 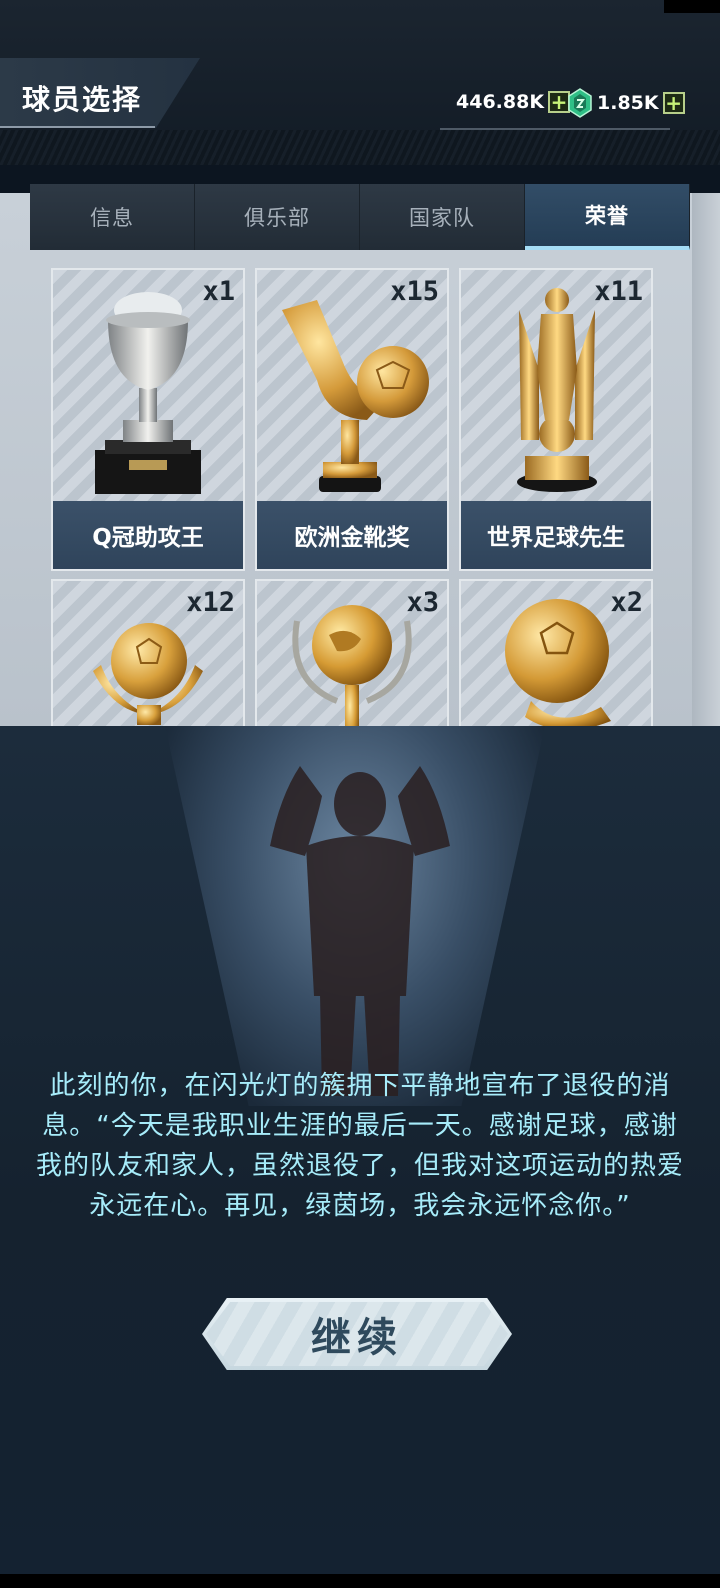 I want to click on honor-count: x1, so click(x=218, y=291).